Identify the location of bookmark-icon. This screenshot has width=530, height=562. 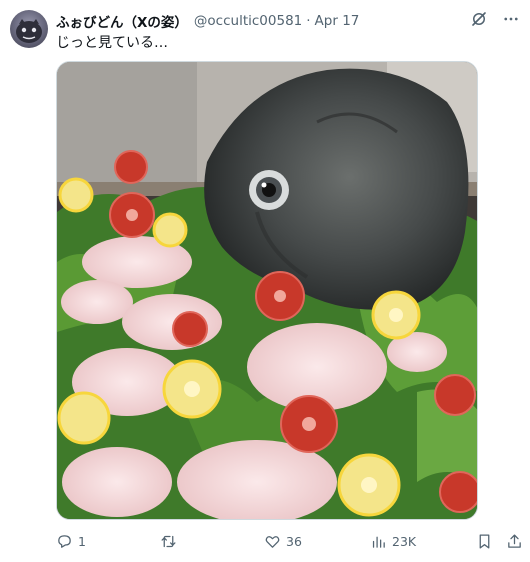
(484, 541).